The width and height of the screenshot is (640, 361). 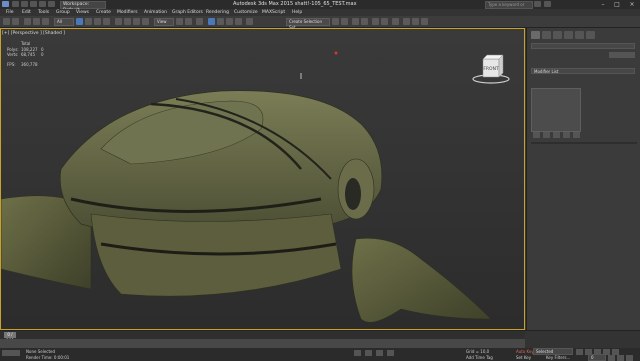 What do you see at coordinates (211, 21) in the screenshot?
I see `snaps-toggle-icon` at bounding box center [211, 21].